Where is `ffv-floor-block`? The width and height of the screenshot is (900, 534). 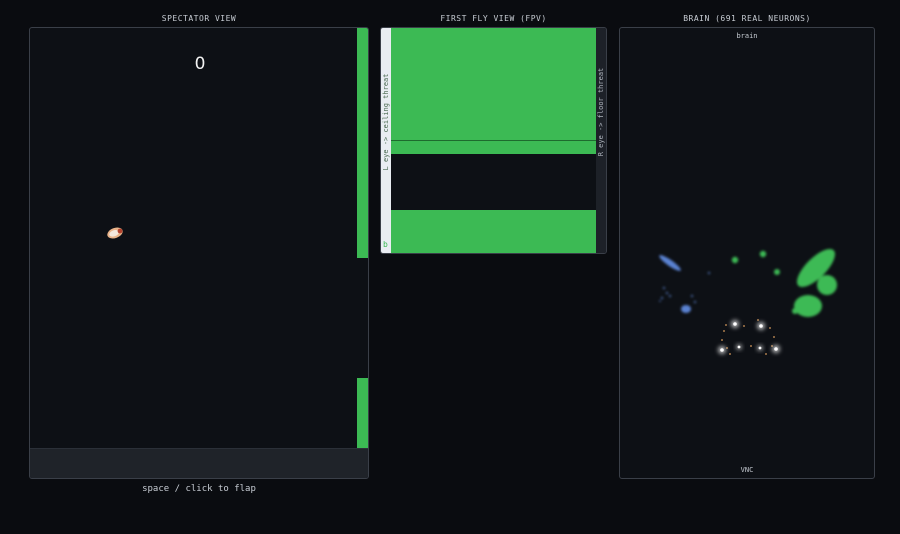 ffv-floor-block is located at coordinates (493, 231).